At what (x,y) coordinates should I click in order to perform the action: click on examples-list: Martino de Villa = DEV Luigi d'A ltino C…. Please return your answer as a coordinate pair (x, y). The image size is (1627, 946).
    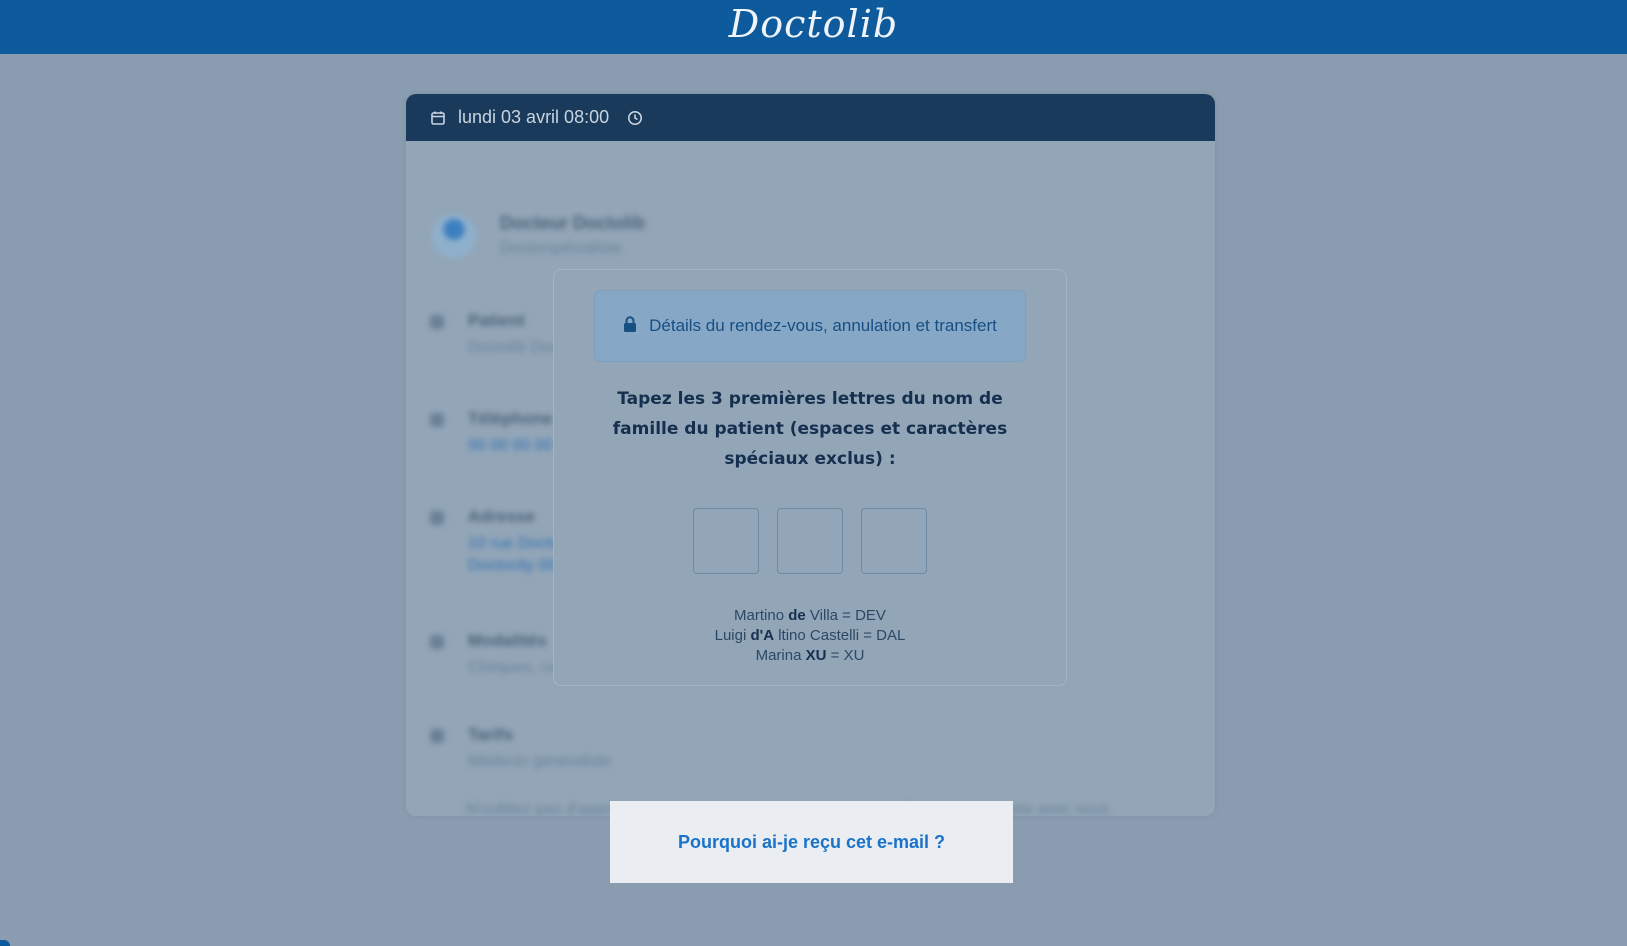
    Looking at the image, I should click on (810, 636).